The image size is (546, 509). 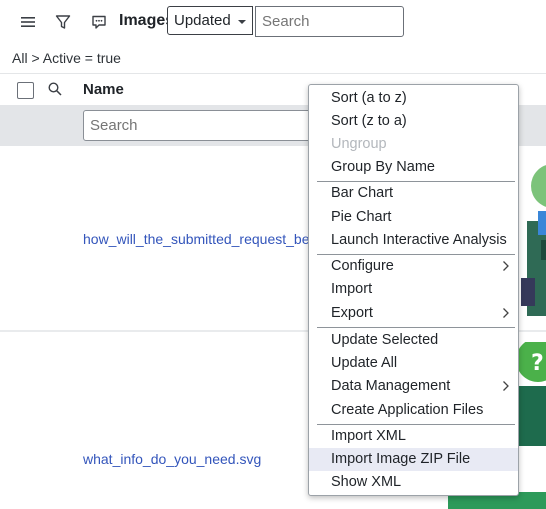 What do you see at coordinates (202, 20) in the screenshot?
I see `sort-field-value: Updated` at bounding box center [202, 20].